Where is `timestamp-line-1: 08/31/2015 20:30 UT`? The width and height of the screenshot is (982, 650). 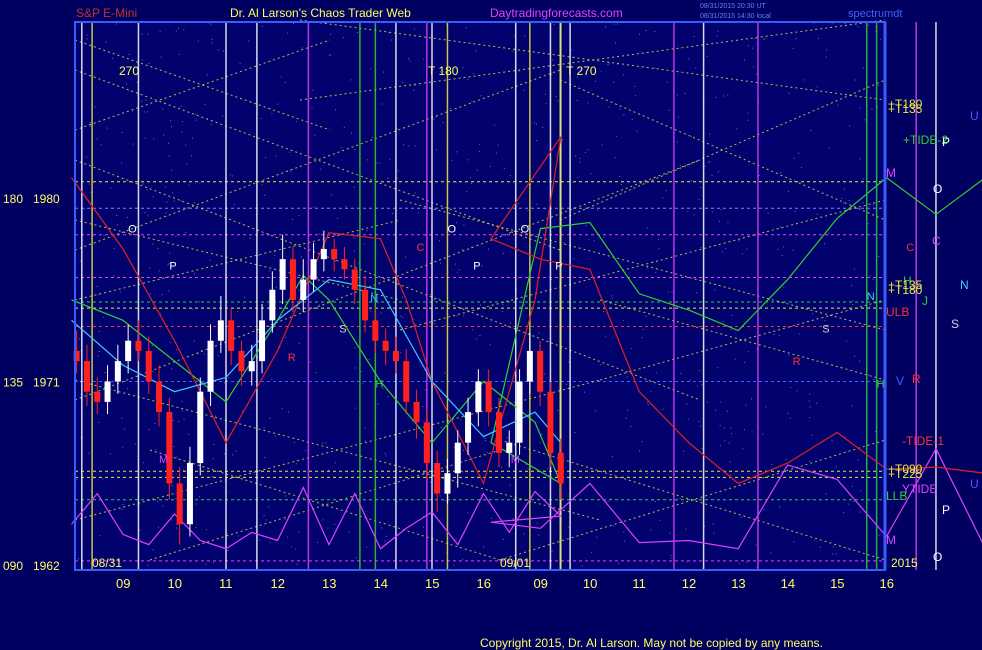
timestamp-line-1: 08/31/2015 20:30 UT is located at coordinates (733, 6).